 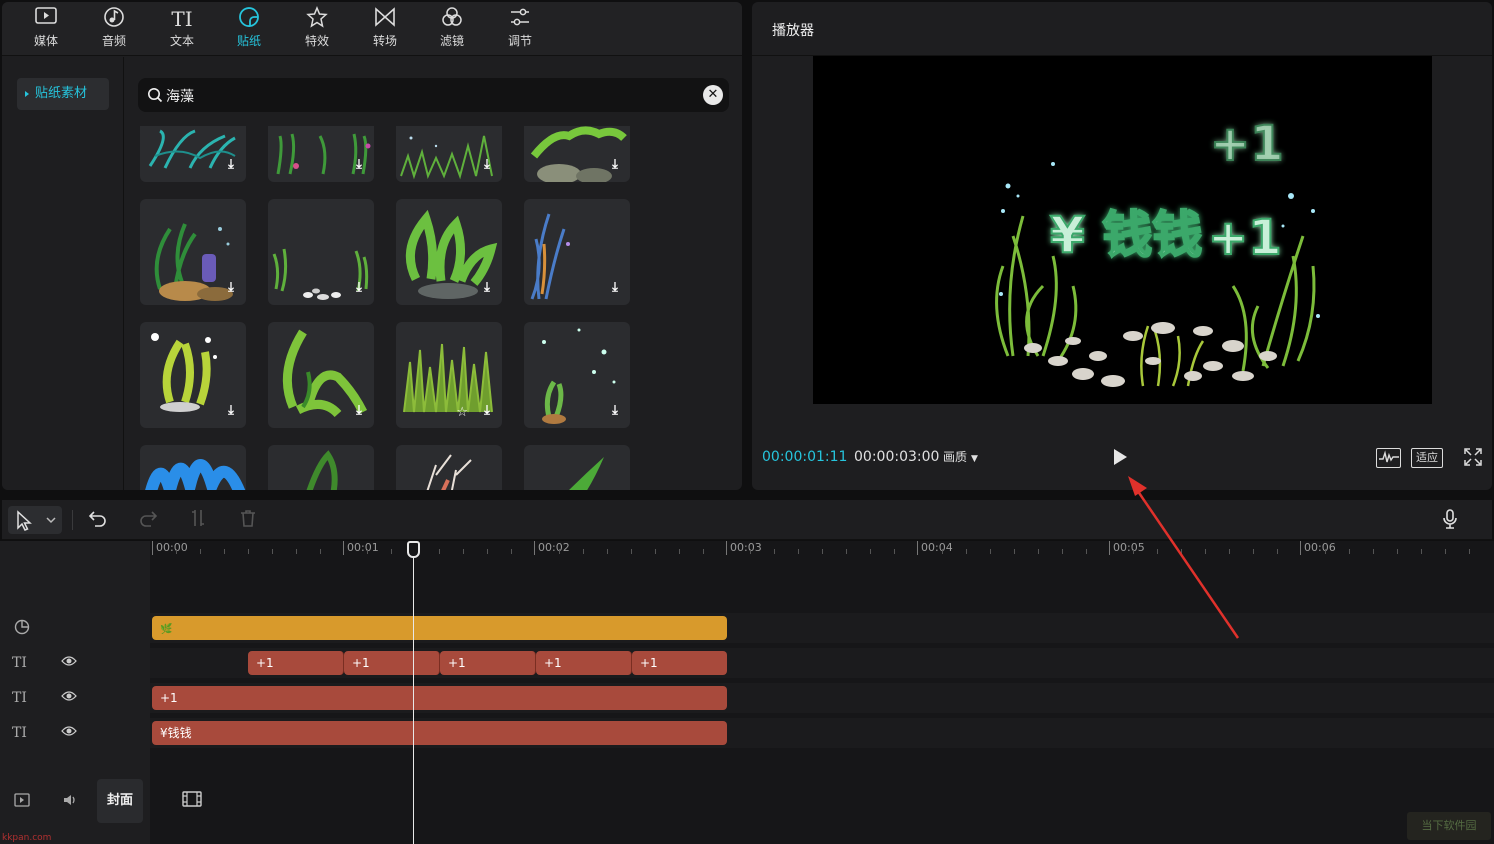 I want to click on fit-button: 适应, so click(x=1427, y=458).